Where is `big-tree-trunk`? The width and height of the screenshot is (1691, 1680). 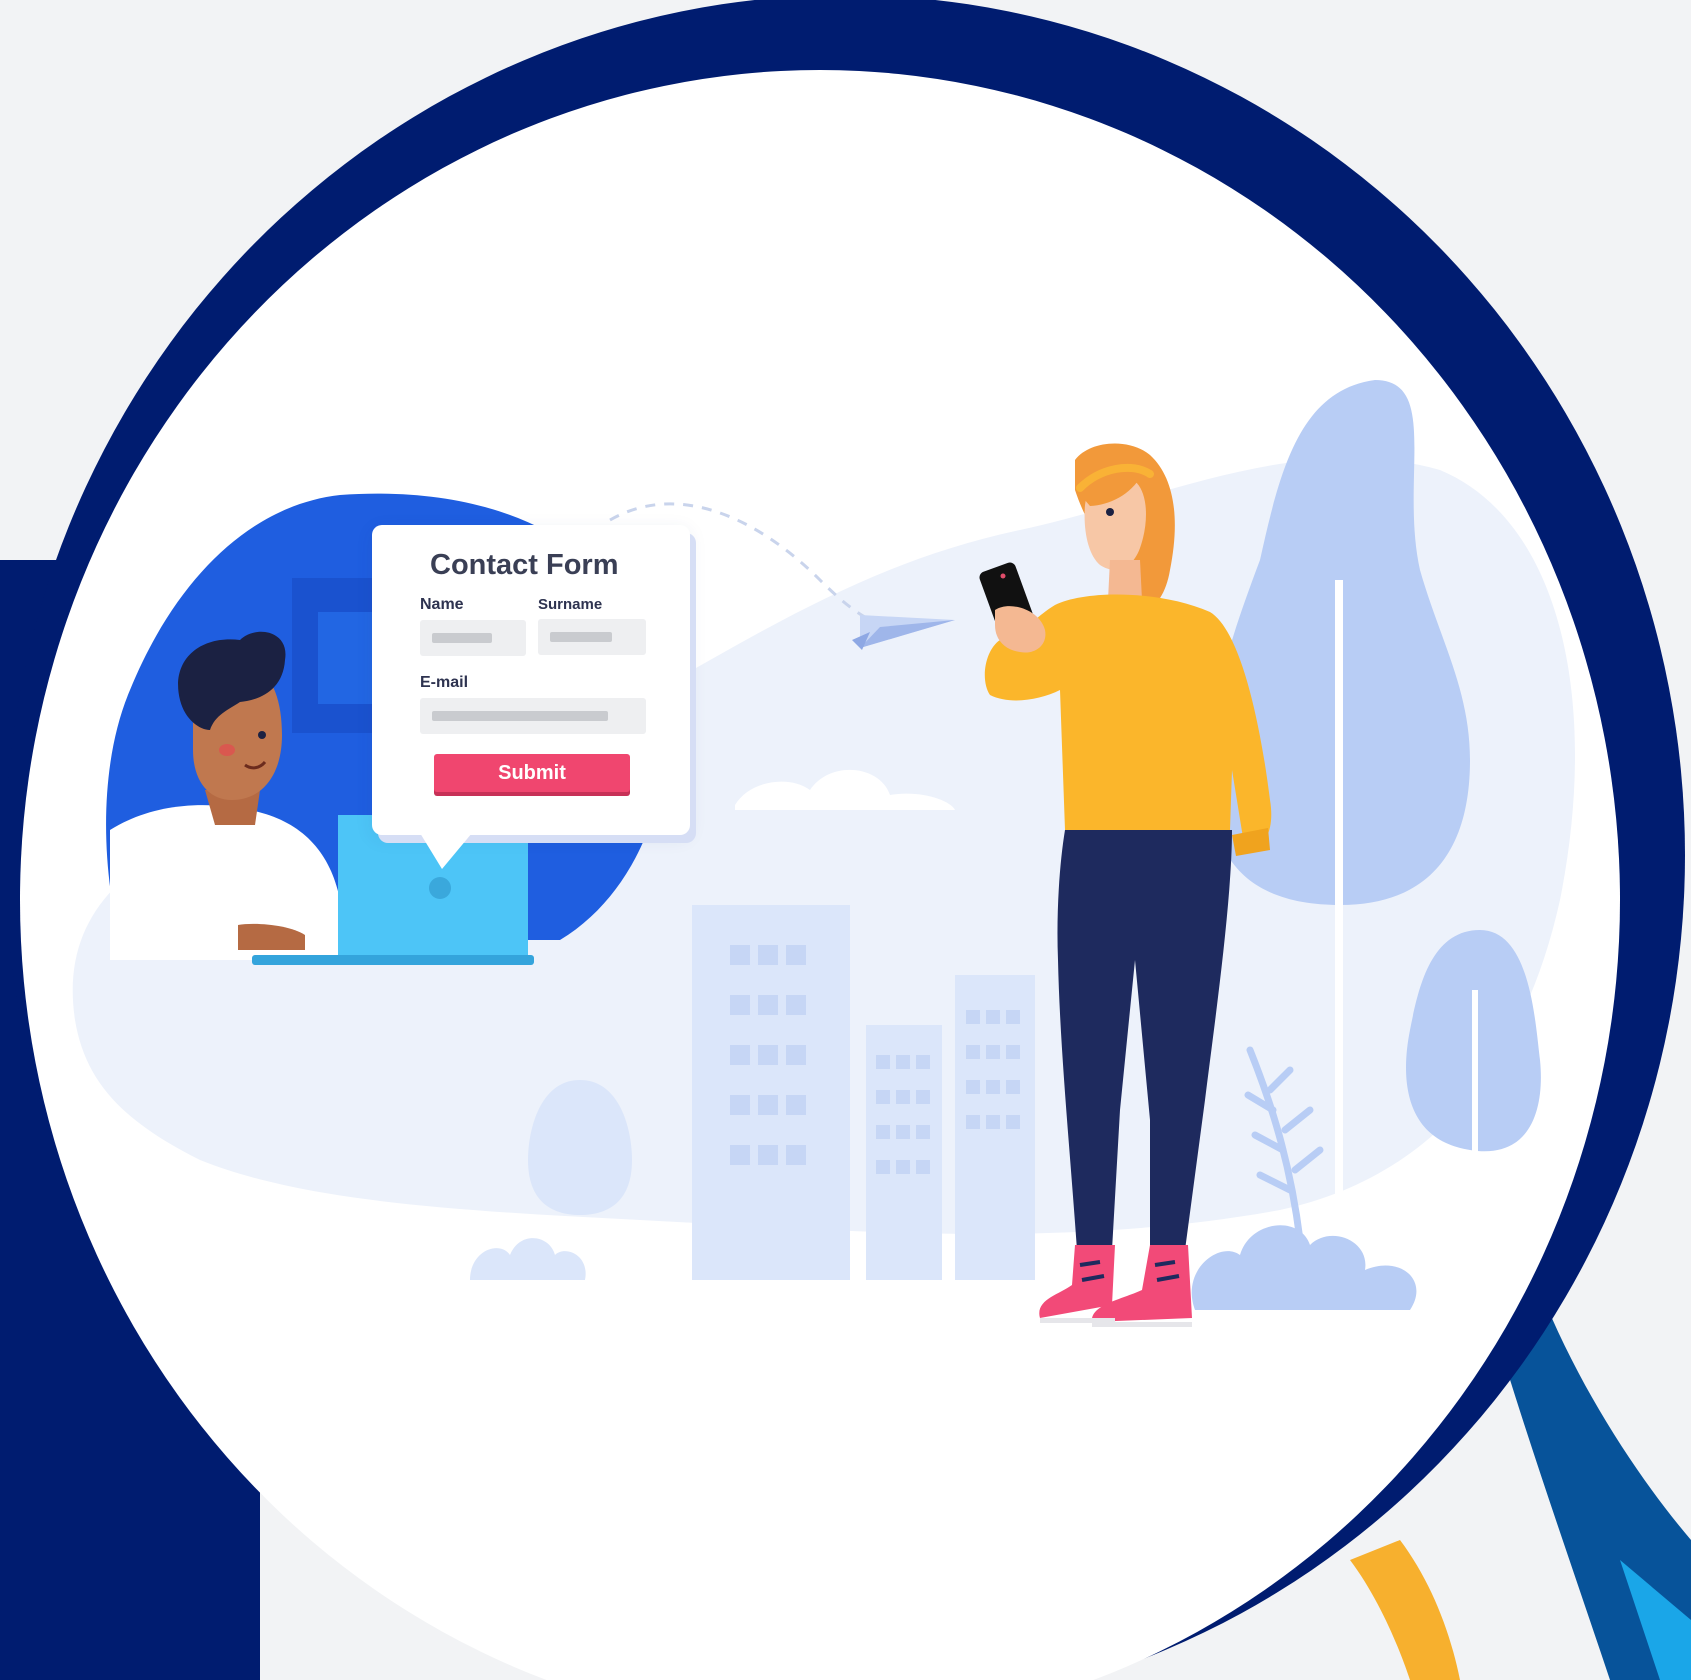 big-tree-trunk is located at coordinates (1339, 930).